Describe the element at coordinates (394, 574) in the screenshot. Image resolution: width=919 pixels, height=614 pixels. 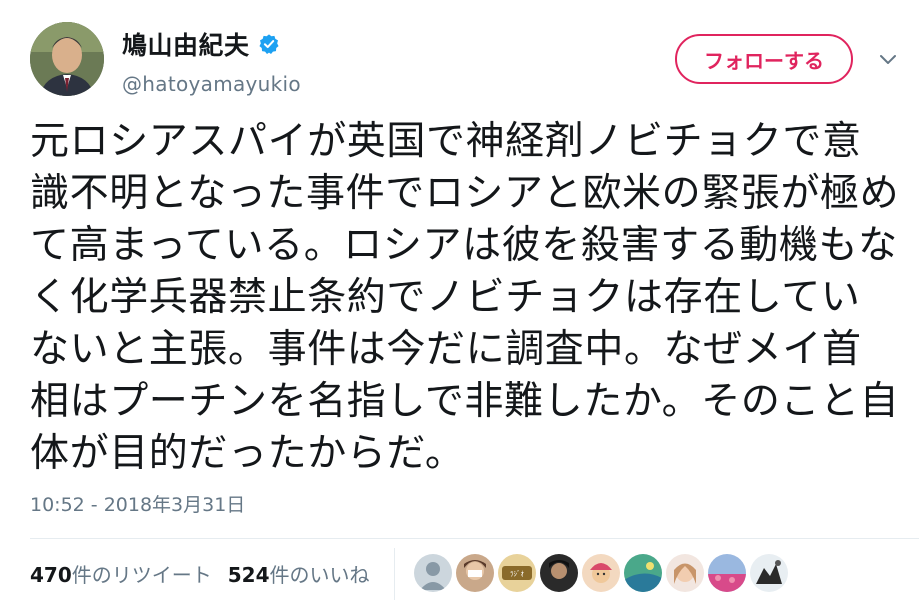
I see `stats-separator` at that location.